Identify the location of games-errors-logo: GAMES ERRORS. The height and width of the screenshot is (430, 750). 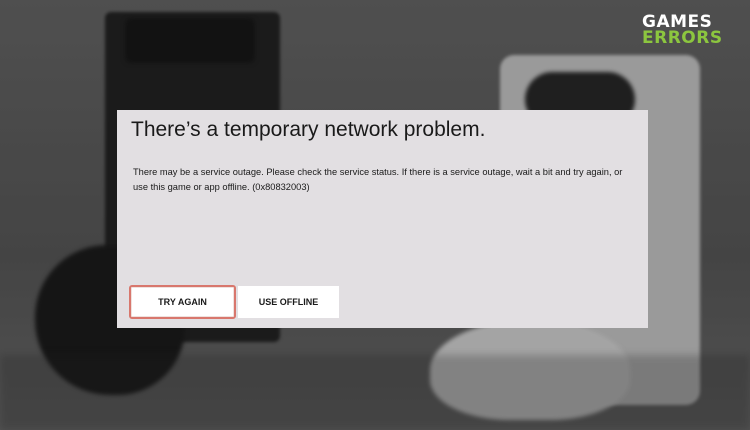
(682, 31).